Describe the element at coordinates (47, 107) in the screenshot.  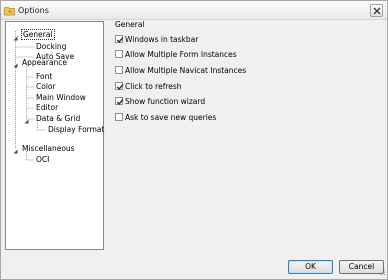
I see `tree-node-editor: Editor` at that location.